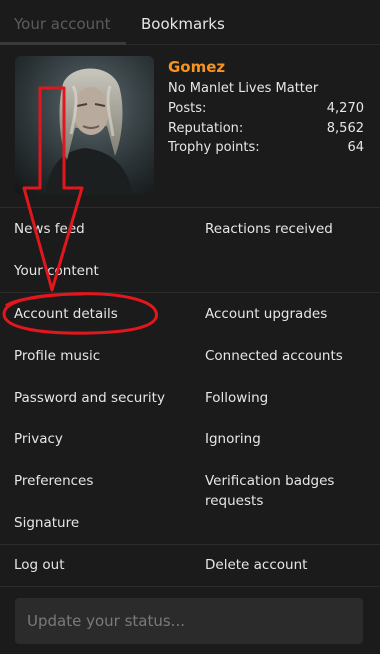 The height and width of the screenshot is (654, 380). What do you see at coordinates (187, 108) in the screenshot?
I see `stat-label: Posts:` at bounding box center [187, 108].